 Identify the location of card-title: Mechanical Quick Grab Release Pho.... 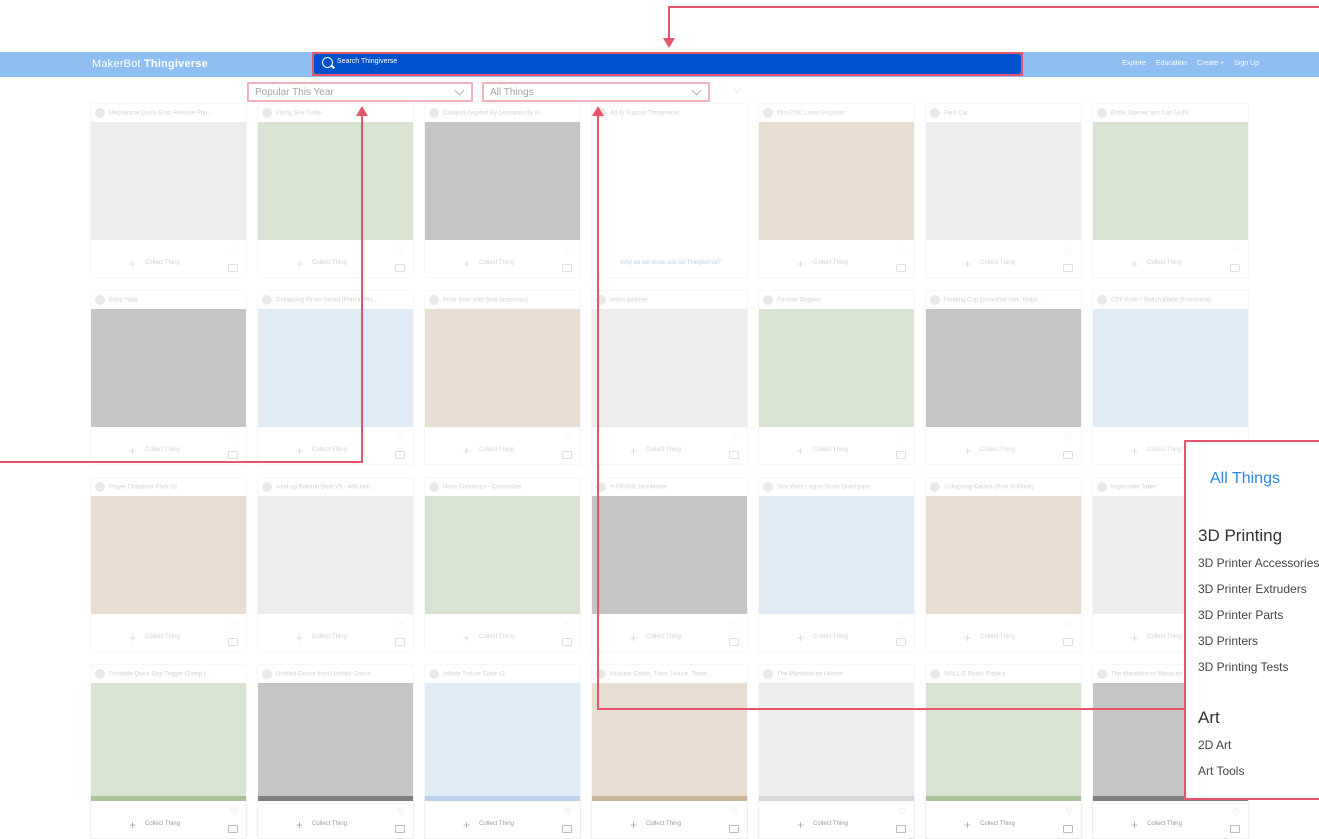
(160, 114).